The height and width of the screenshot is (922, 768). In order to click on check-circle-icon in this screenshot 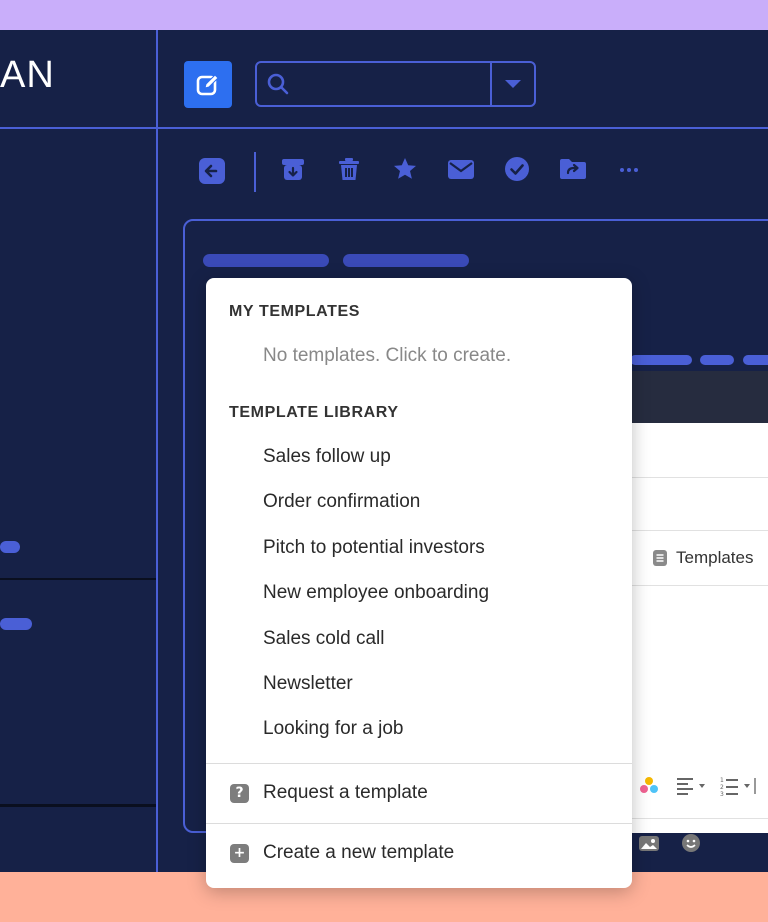, I will do `click(517, 169)`.